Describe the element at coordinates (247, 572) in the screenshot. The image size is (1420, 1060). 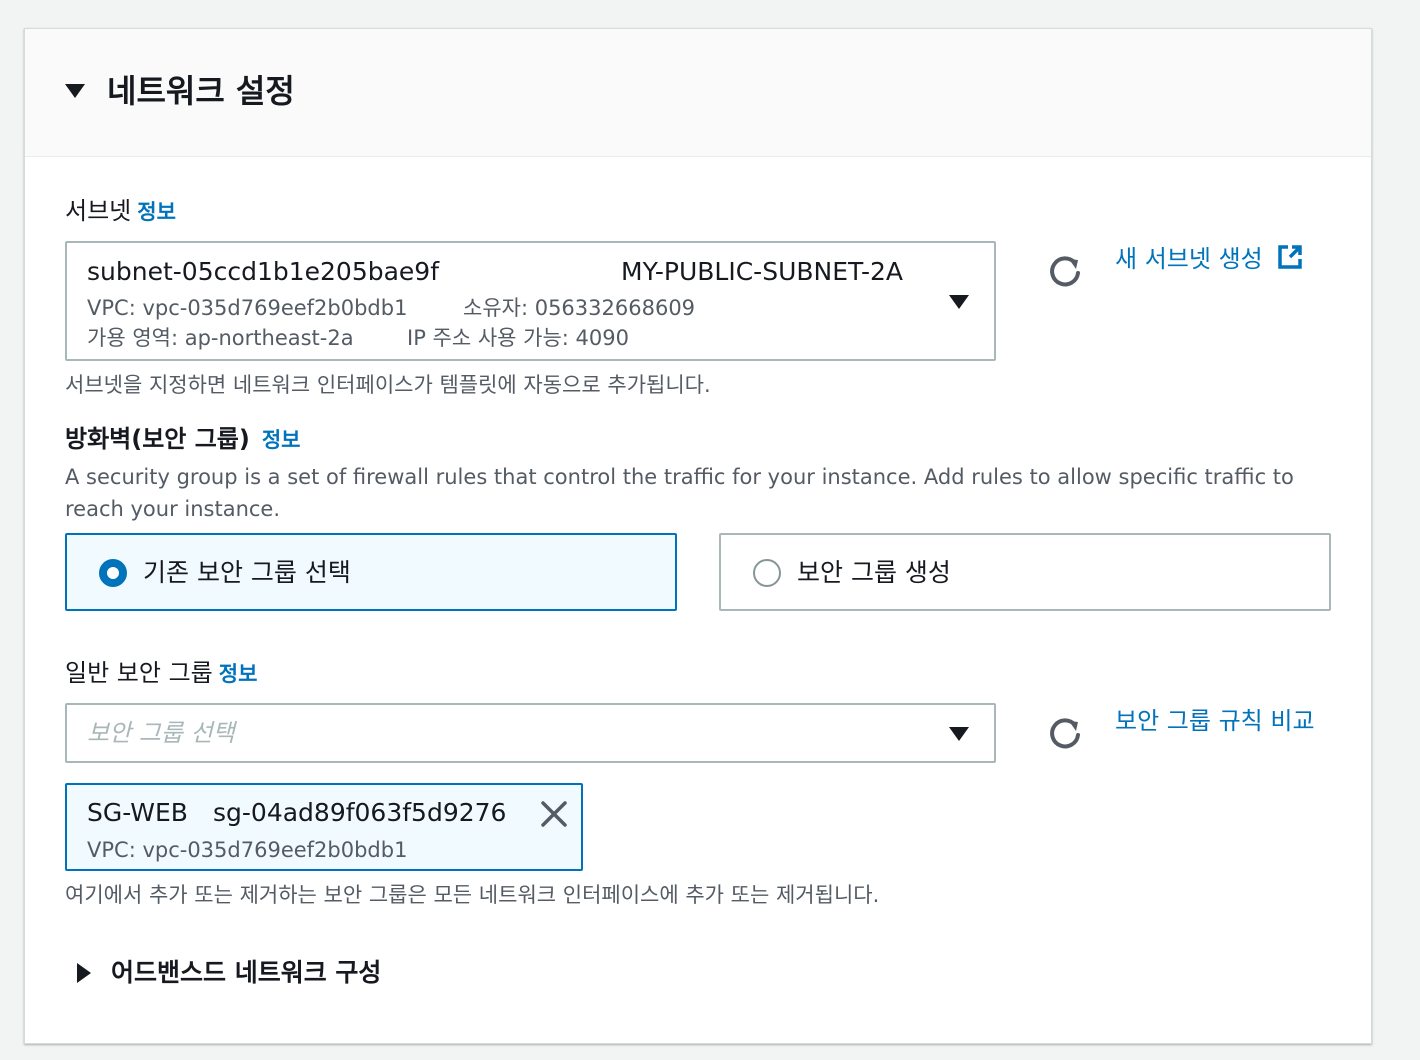
I see `option-existing-label: 기존 보안 그룹 선택` at that location.